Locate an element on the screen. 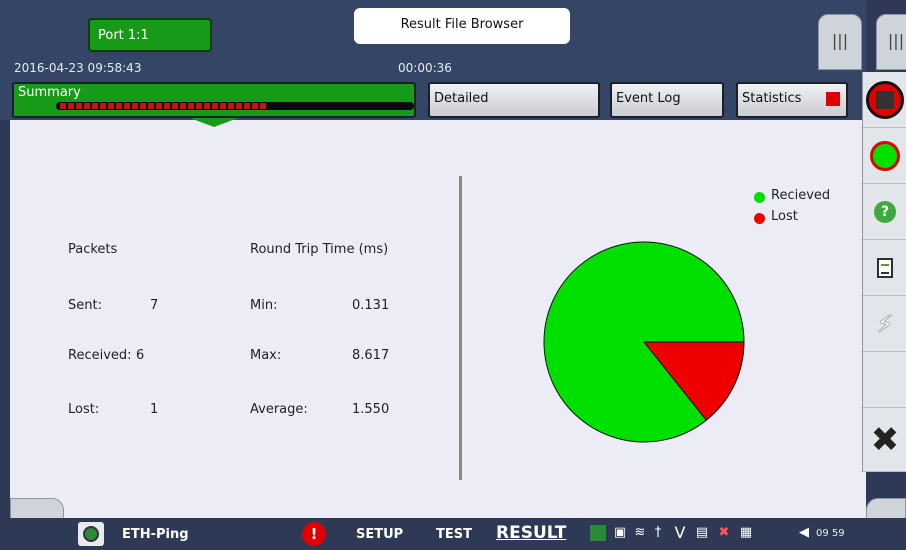 The width and height of the screenshot is (906, 550). test-name: ETH-Ping is located at coordinates (155, 534).